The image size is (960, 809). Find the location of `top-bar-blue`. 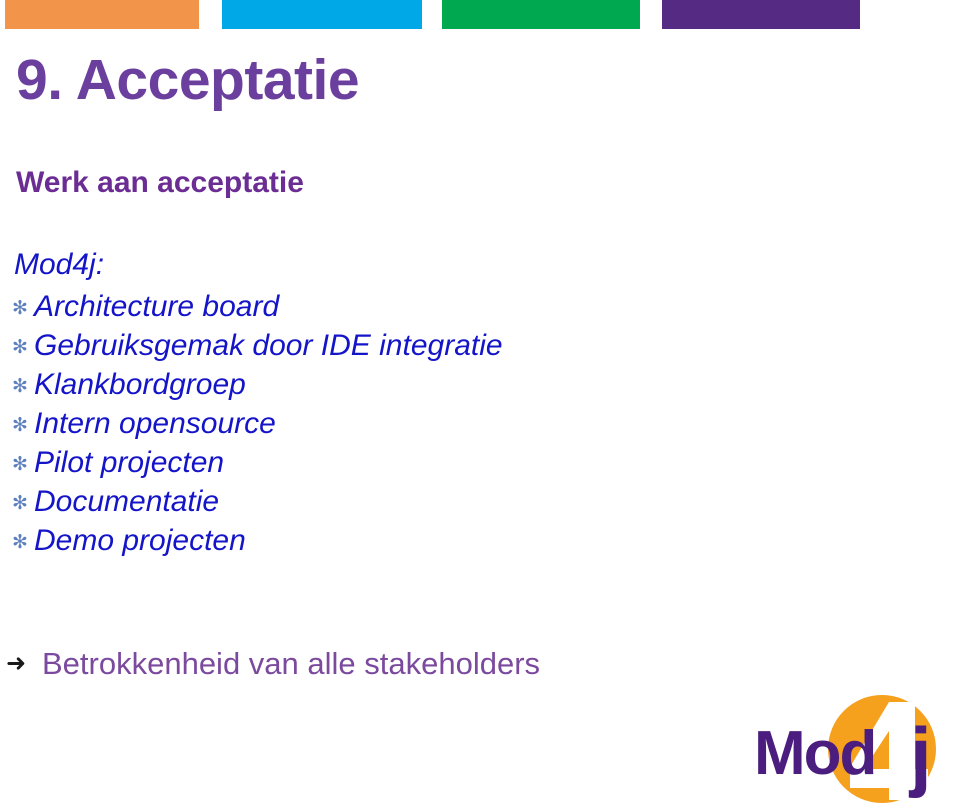

top-bar-blue is located at coordinates (322, 14).